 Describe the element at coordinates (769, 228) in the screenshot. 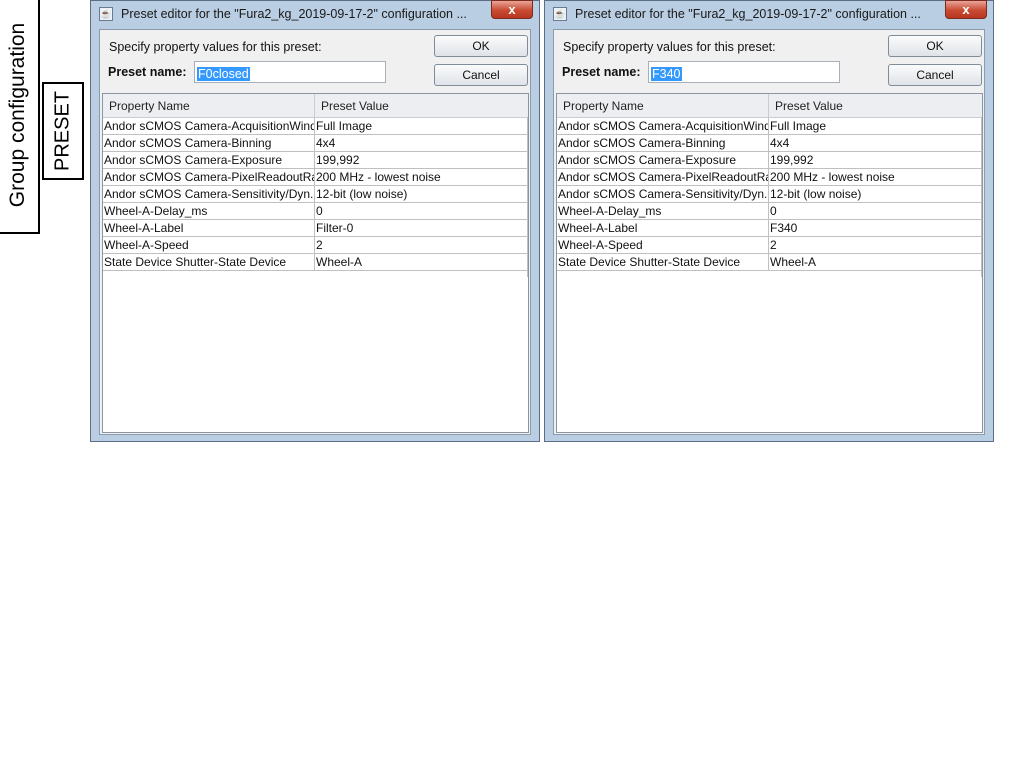

I see `table-row: Wheel-A-Label F340` at that location.